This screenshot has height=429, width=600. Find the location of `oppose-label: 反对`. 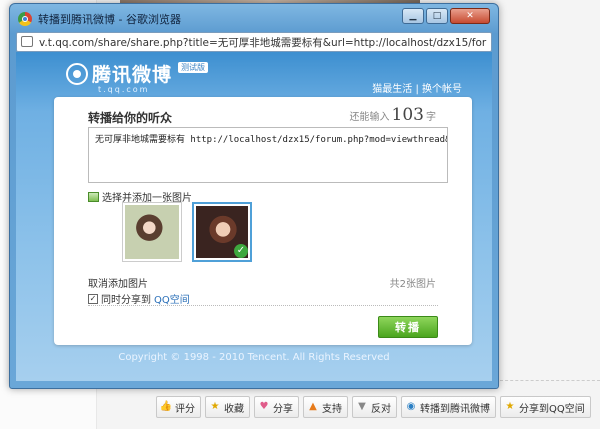

oppose-label: 反对 is located at coordinates (381, 409).